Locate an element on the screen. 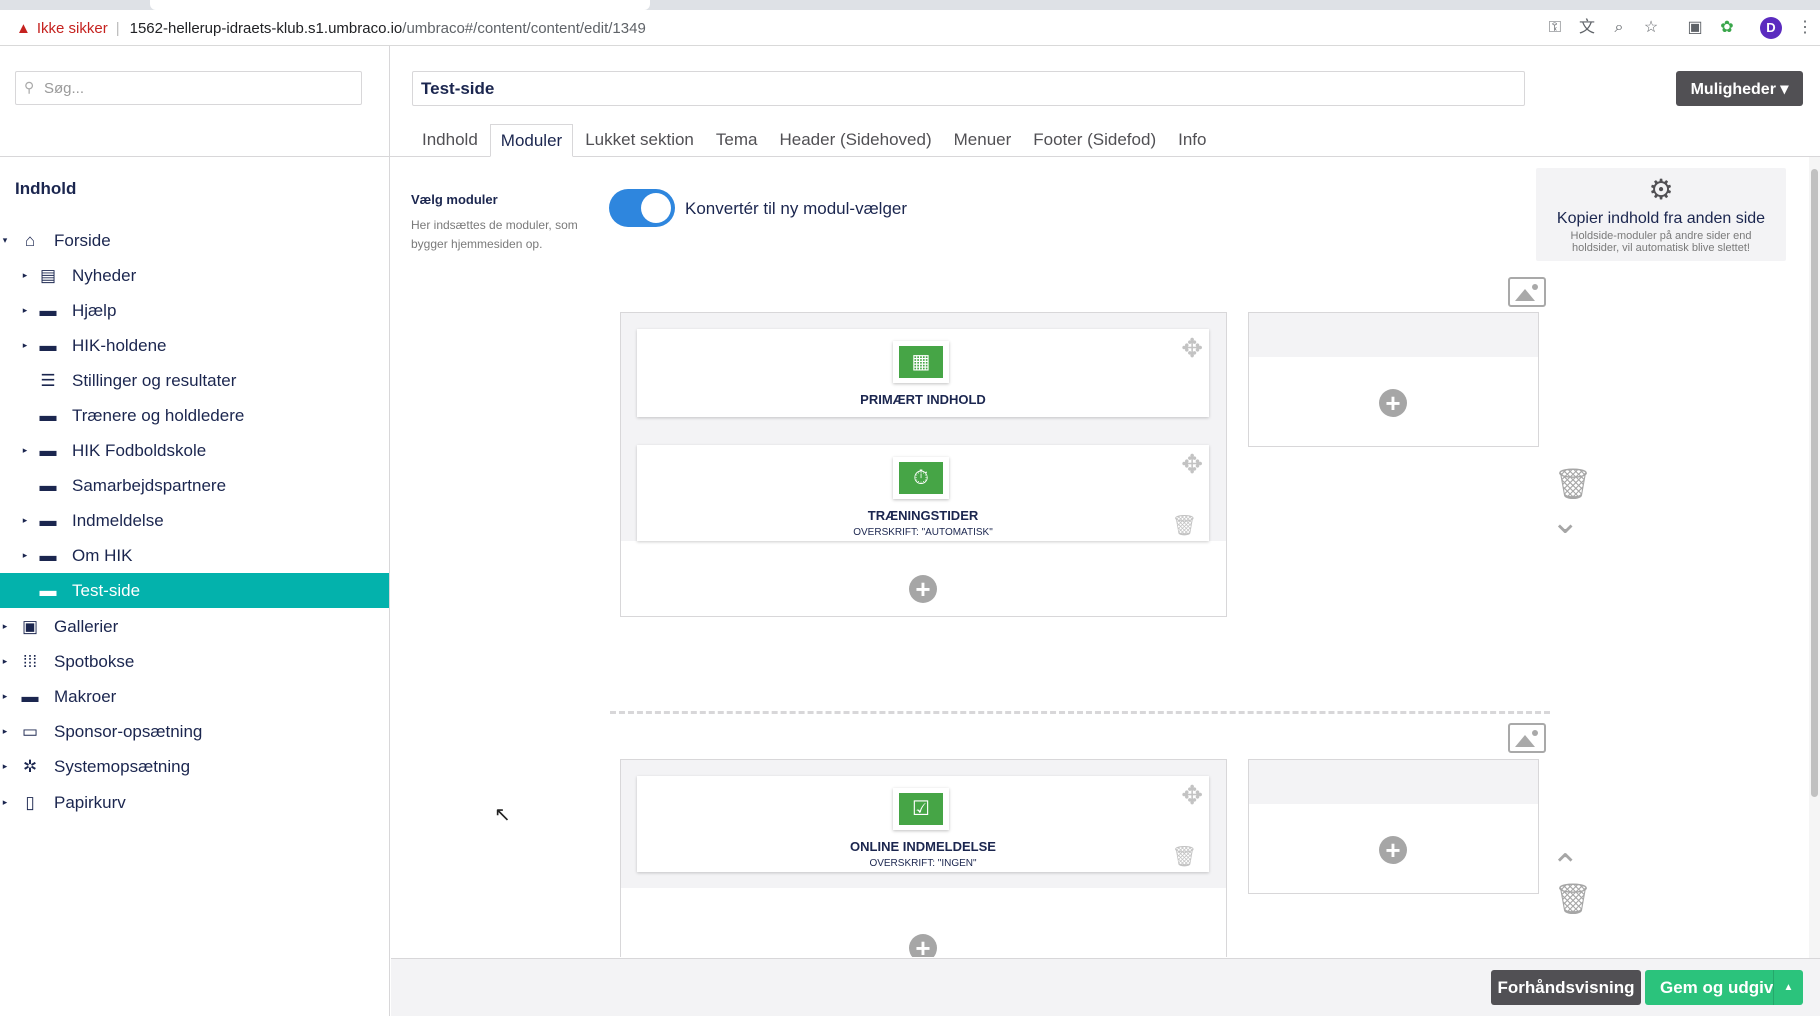  tab-tema: Tema is located at coordinates (737, 140).